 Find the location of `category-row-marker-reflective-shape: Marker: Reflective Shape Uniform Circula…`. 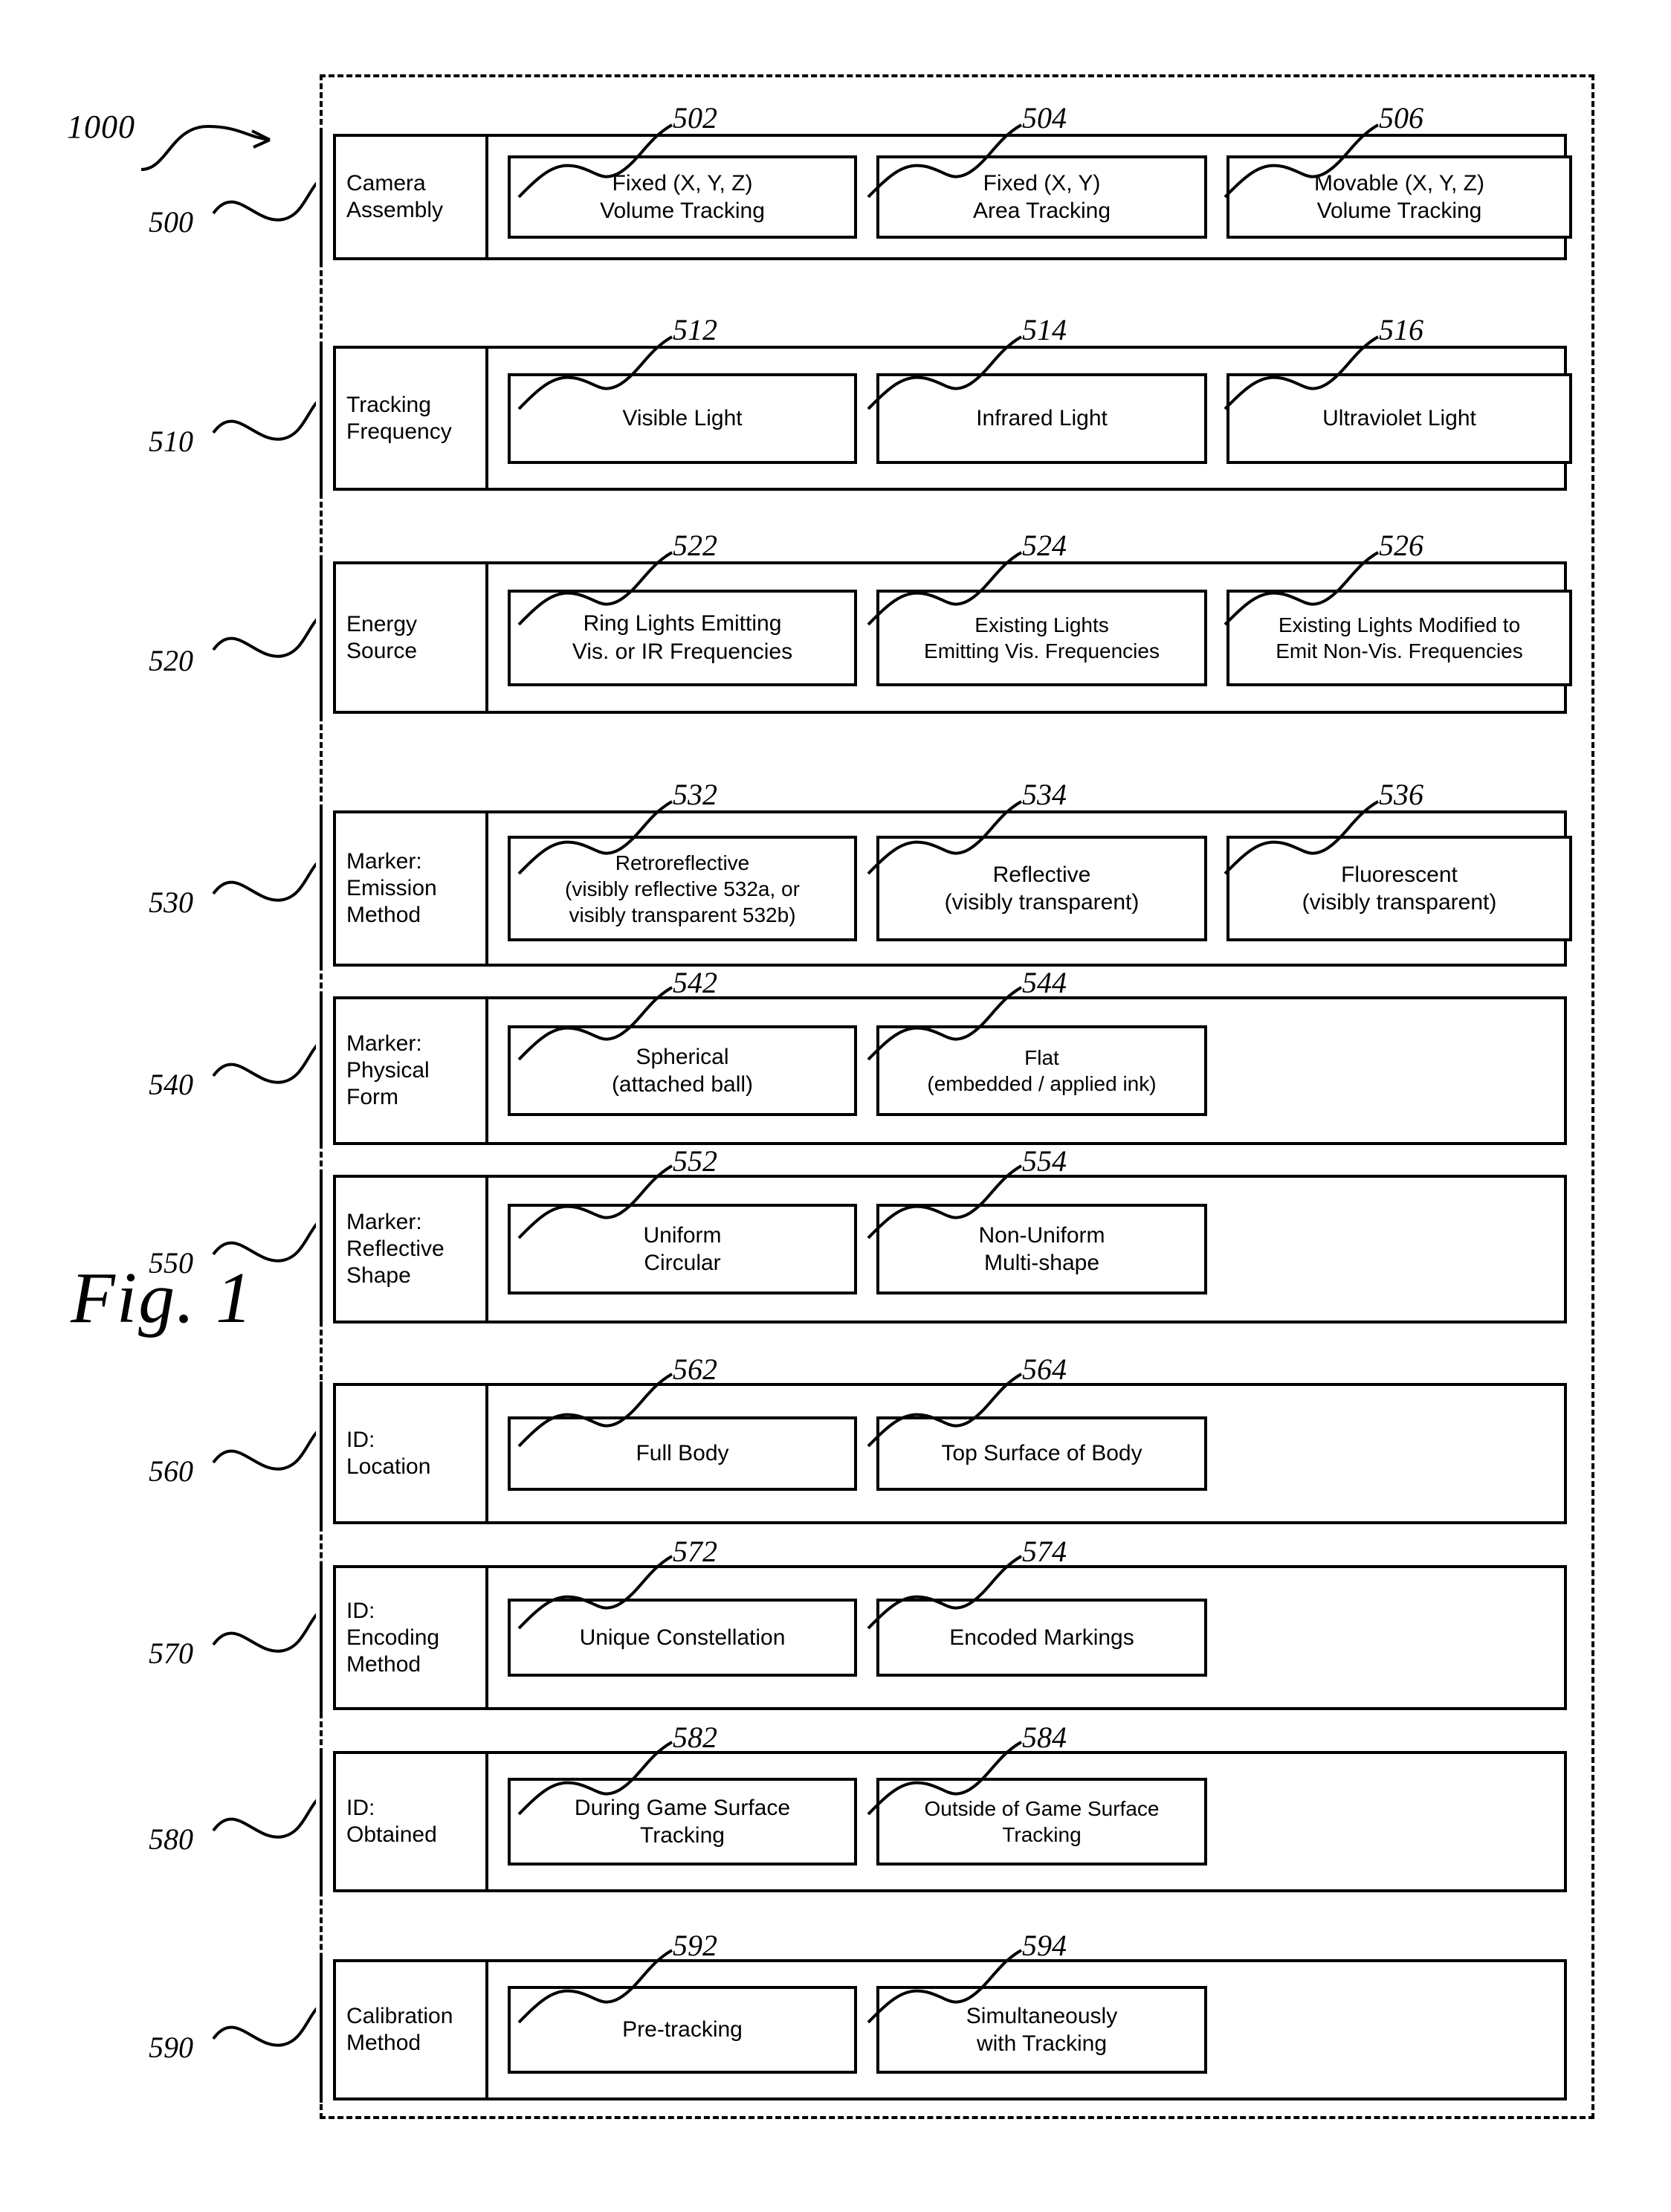

category-row-marker-reflective-shape: Marker: Reflective Shape Uniform Circula… is located at coordinates (950, 1249).